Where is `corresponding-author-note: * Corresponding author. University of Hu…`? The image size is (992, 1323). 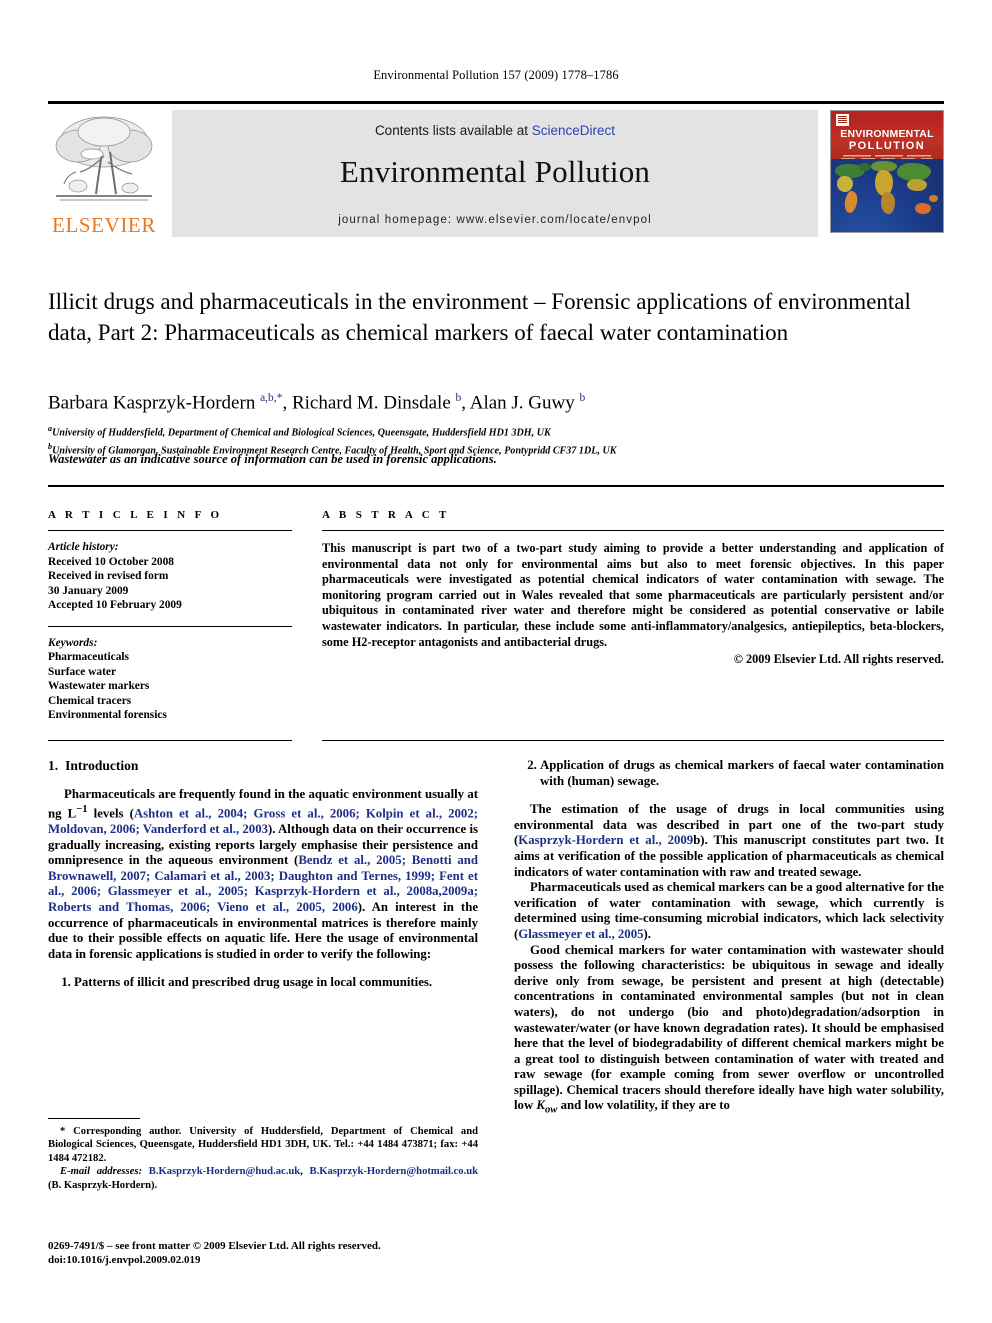 corresponding-author-note: * Corresponding author. University of Hu… is located at coordinates (263, 1145).